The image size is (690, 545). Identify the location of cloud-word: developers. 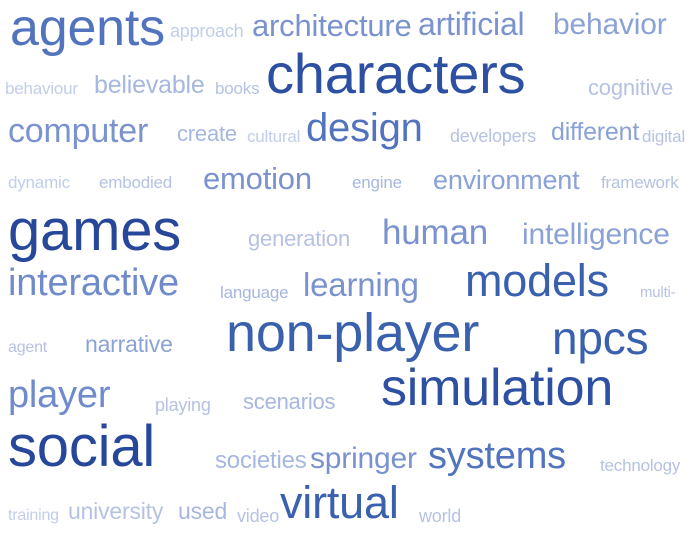
(493, 136).